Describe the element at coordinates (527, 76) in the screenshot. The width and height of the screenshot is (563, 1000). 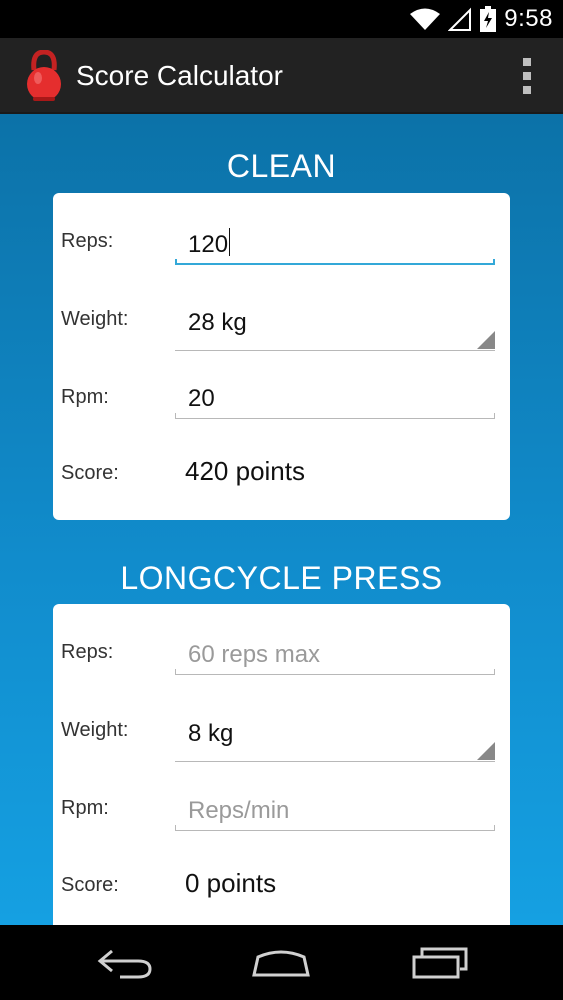
I see `overflow-menu-button` at that location.